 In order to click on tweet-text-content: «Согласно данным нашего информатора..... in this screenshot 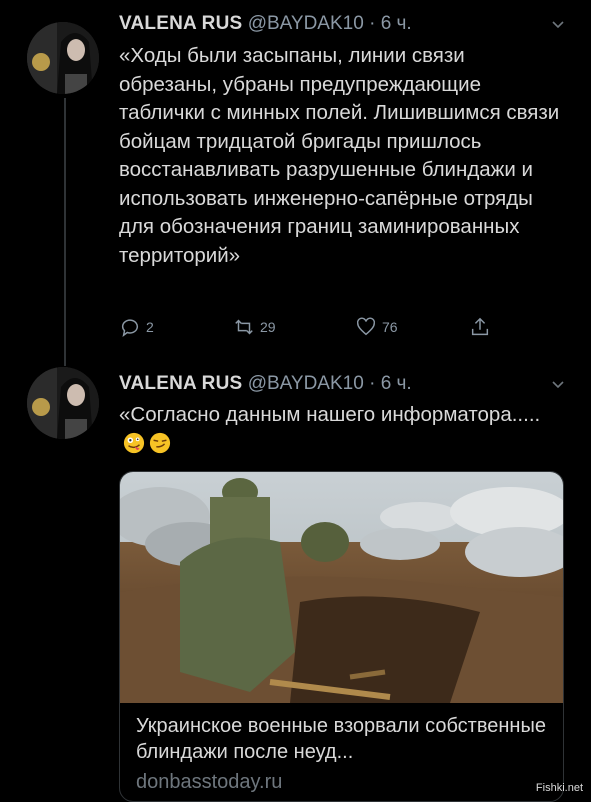, I will do `click(330, 414)`.